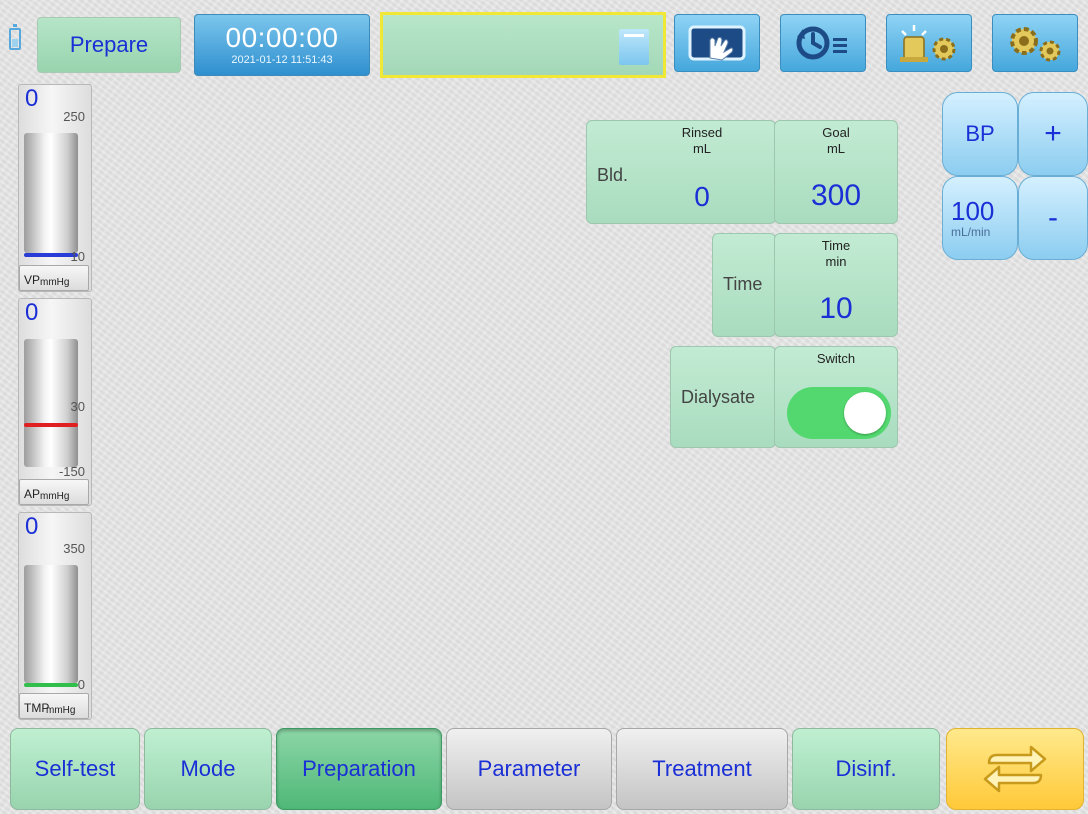 Image resolution: width=1088 pixels, height=814 pixels. What do you see at coordinates (836, 148) in the screenshot?
I see `goal-unit: mL` at bounding box center [836, 148].